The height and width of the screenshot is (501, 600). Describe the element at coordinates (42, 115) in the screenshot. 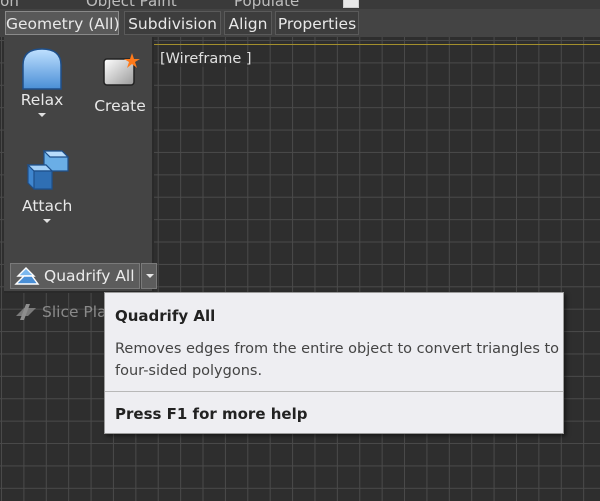

I see `relax-dropdown-icon` at that location.